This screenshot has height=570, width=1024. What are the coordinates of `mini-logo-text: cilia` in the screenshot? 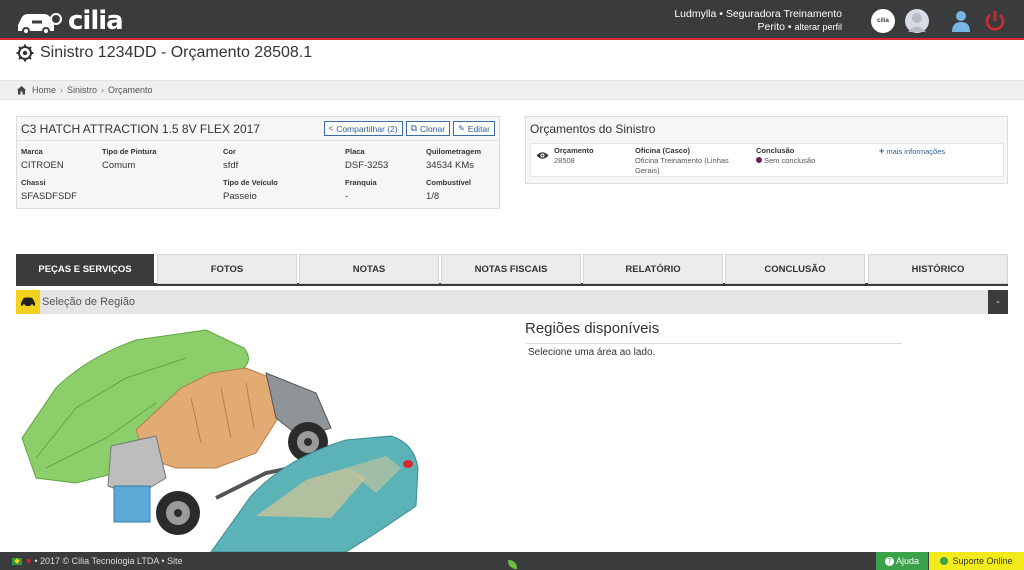 It's located at (883, 21).